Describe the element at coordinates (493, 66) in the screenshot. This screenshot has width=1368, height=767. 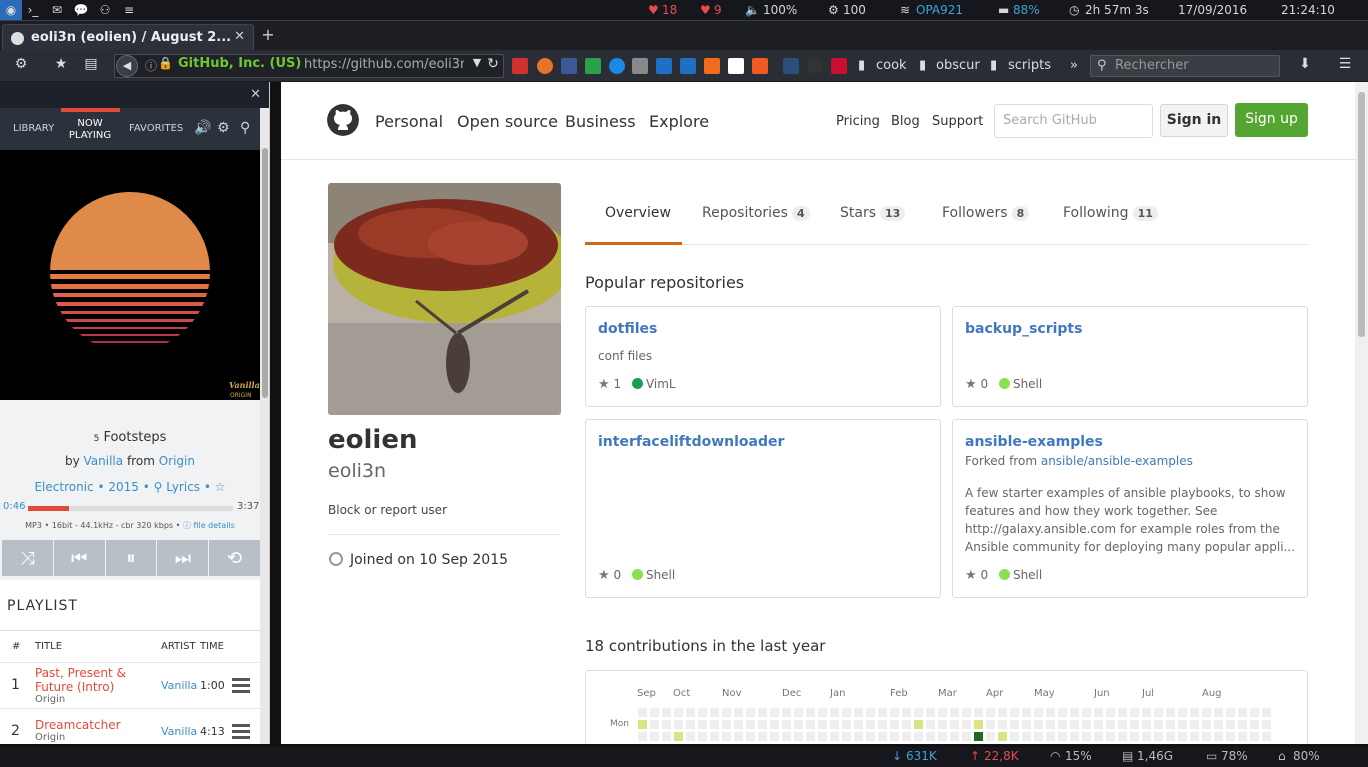
I see `reload-icon: ↻` at that location.